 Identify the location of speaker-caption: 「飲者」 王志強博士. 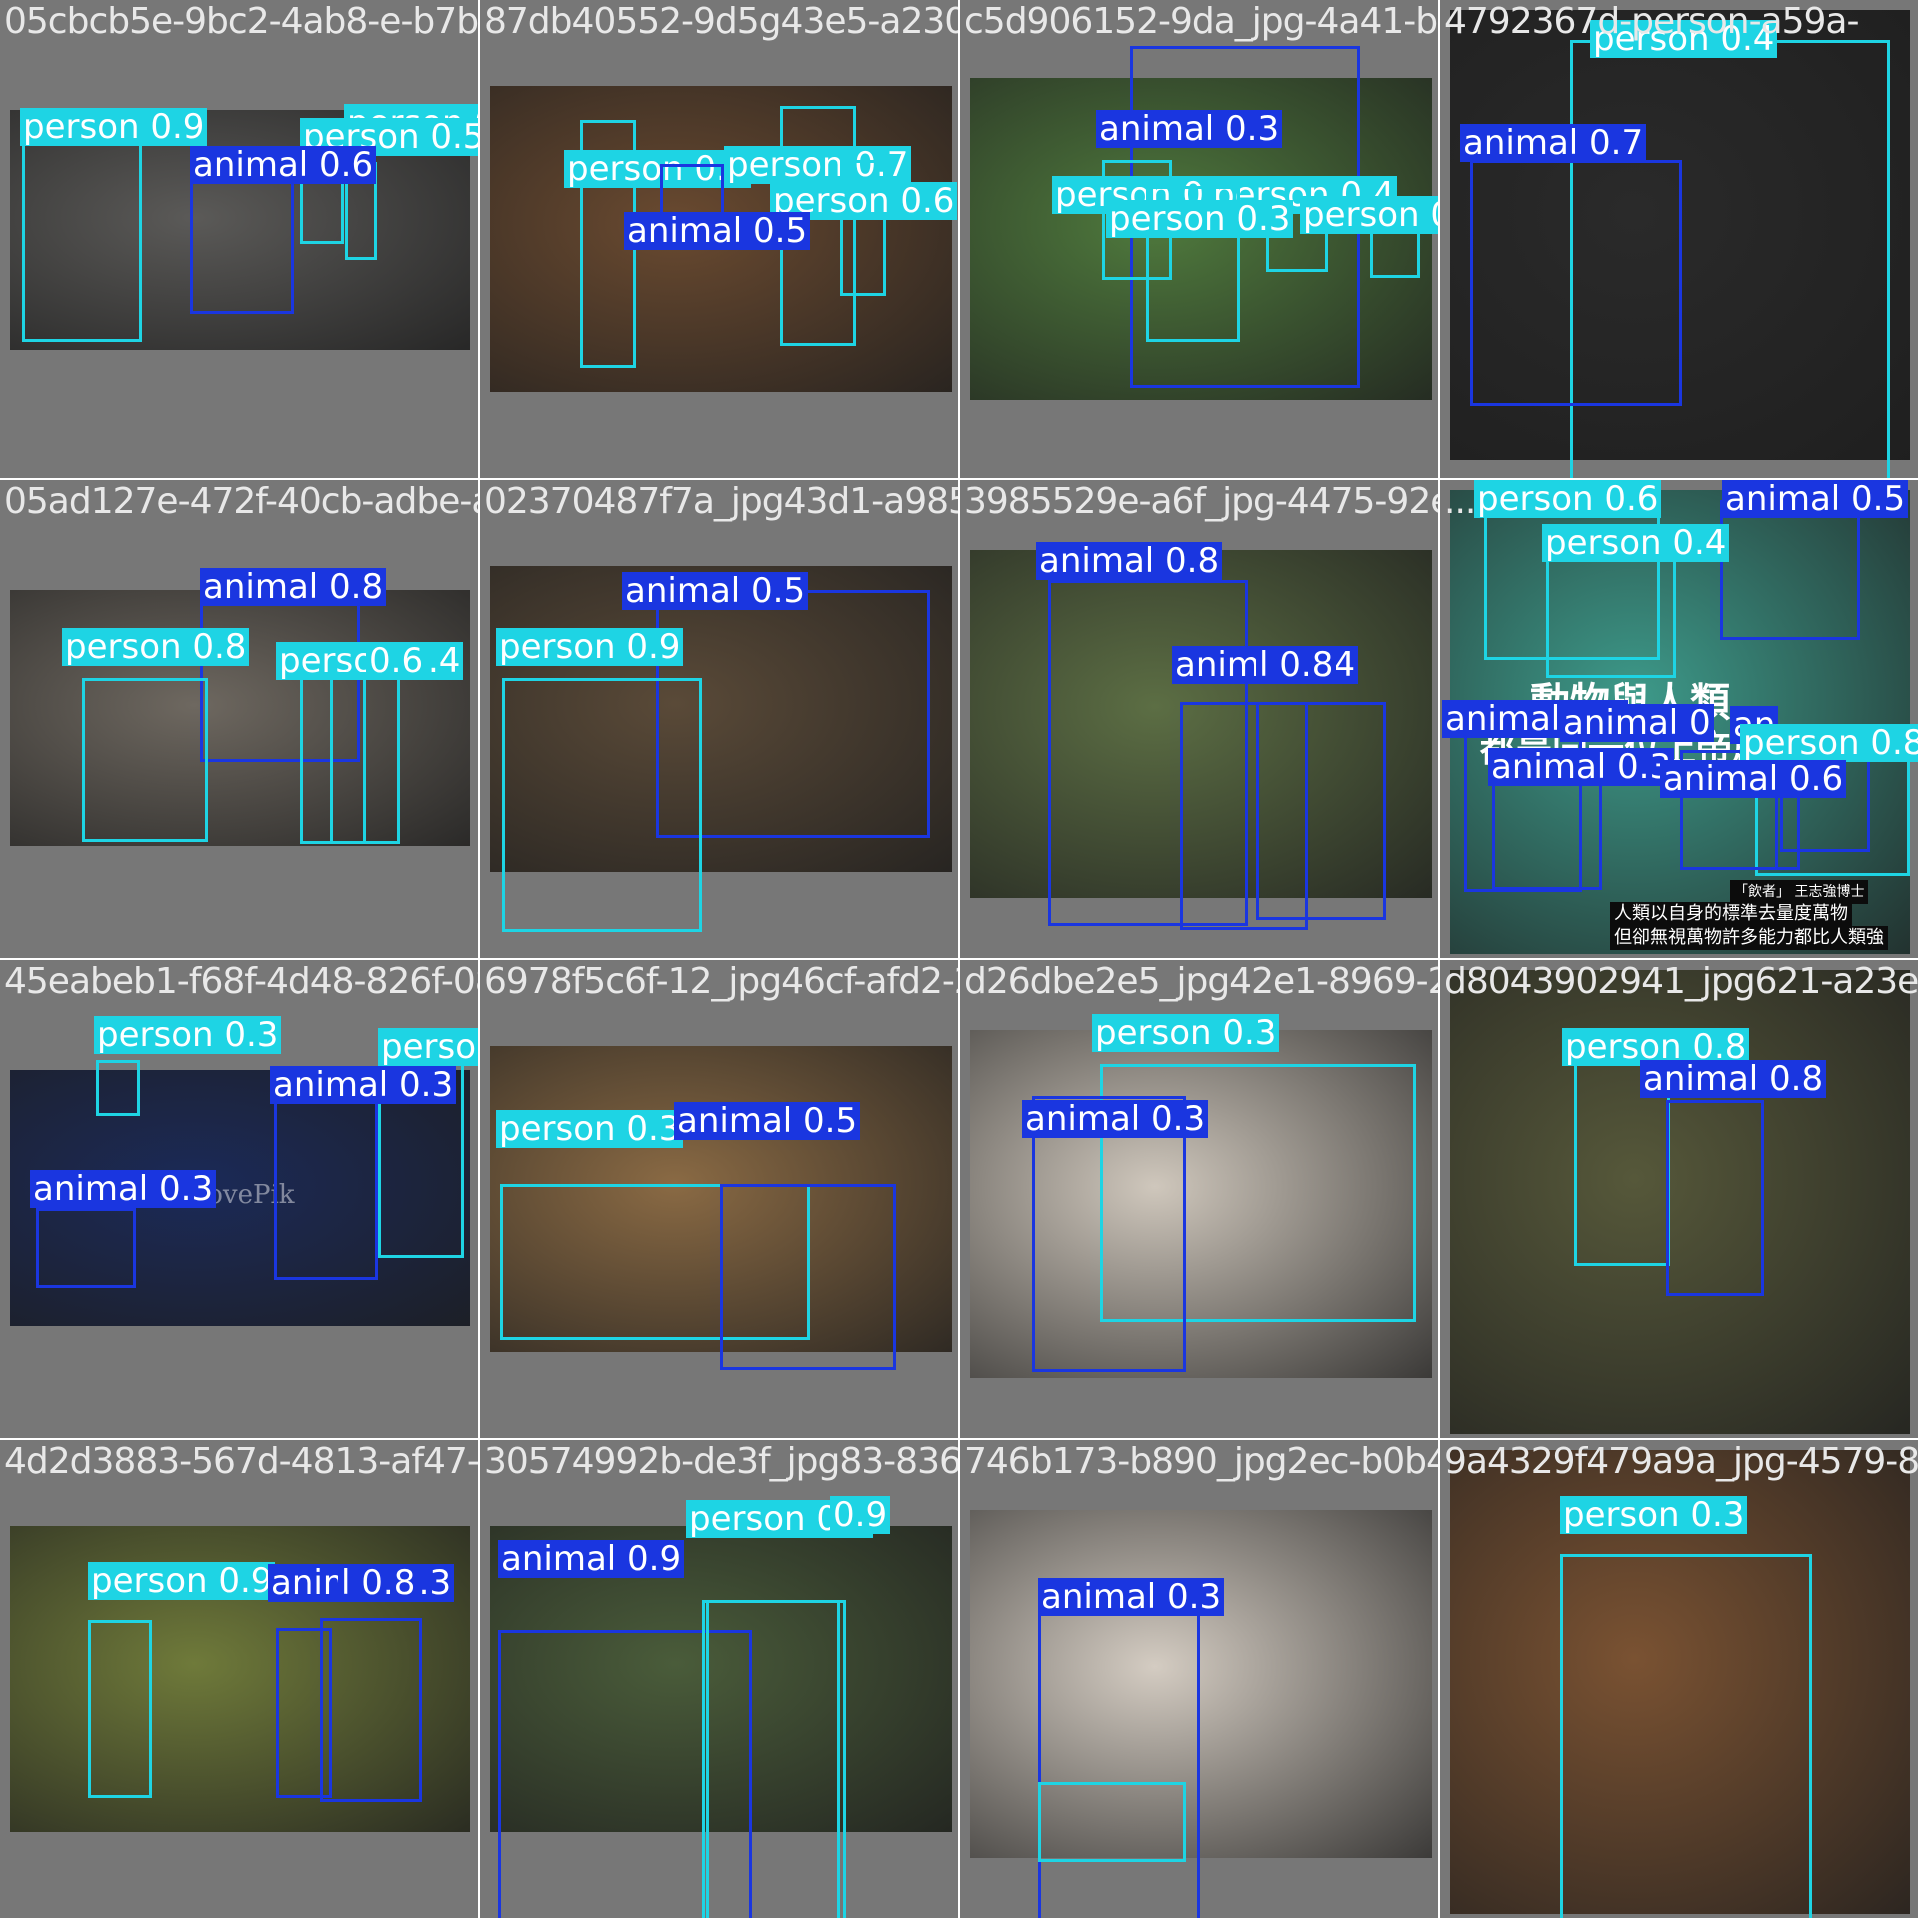
(1799, 892).